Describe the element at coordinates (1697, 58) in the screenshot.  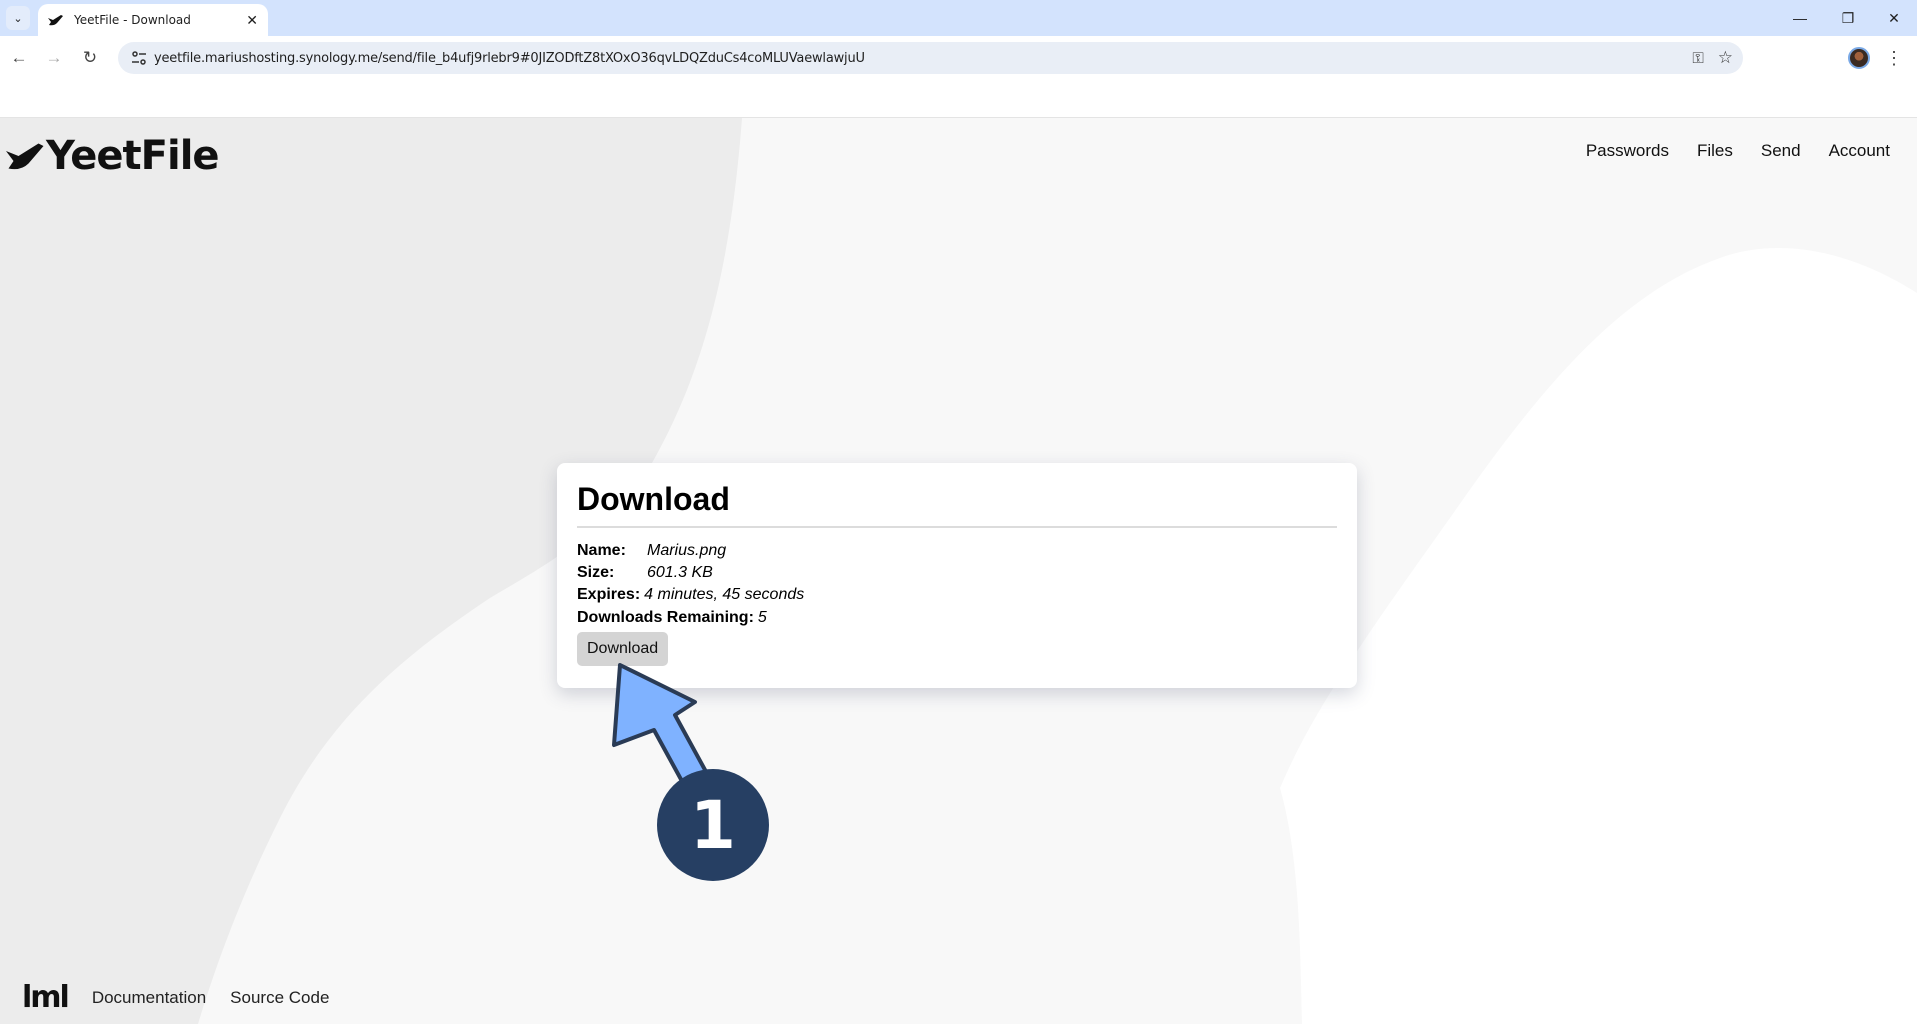
I see `key-icon: ⚿` at that location.